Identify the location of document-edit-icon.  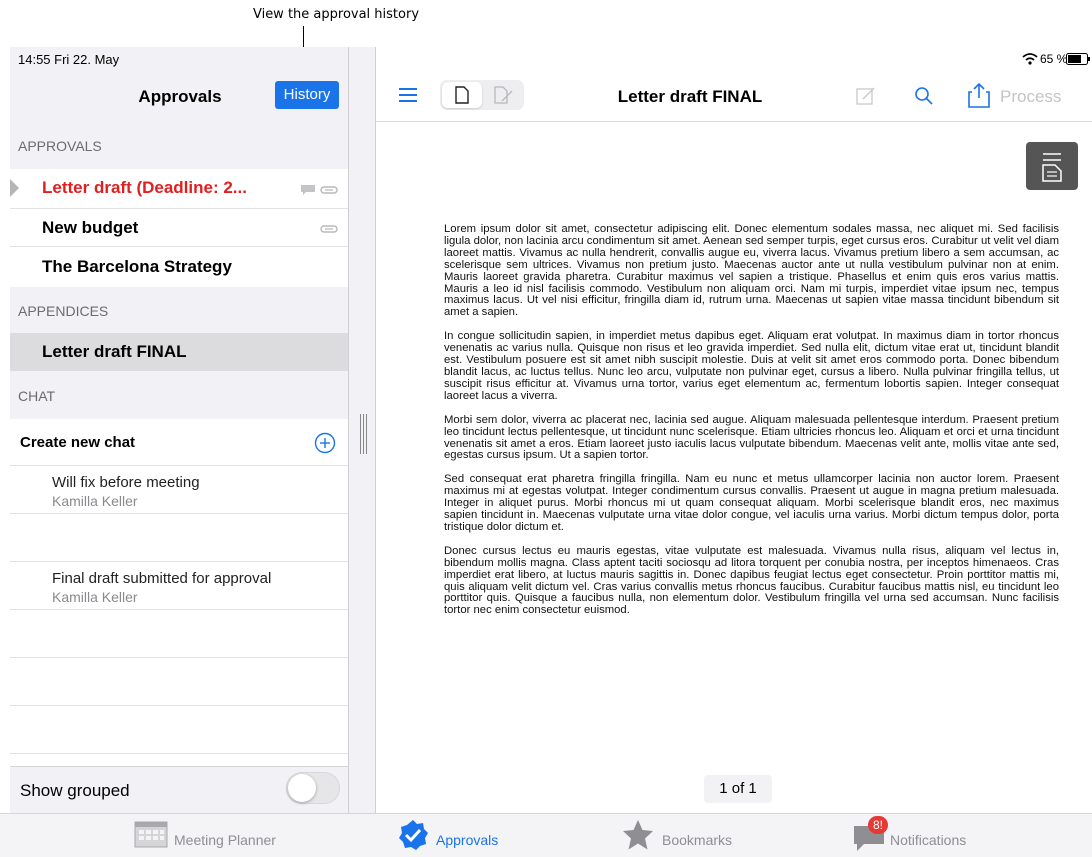
(503, 95).